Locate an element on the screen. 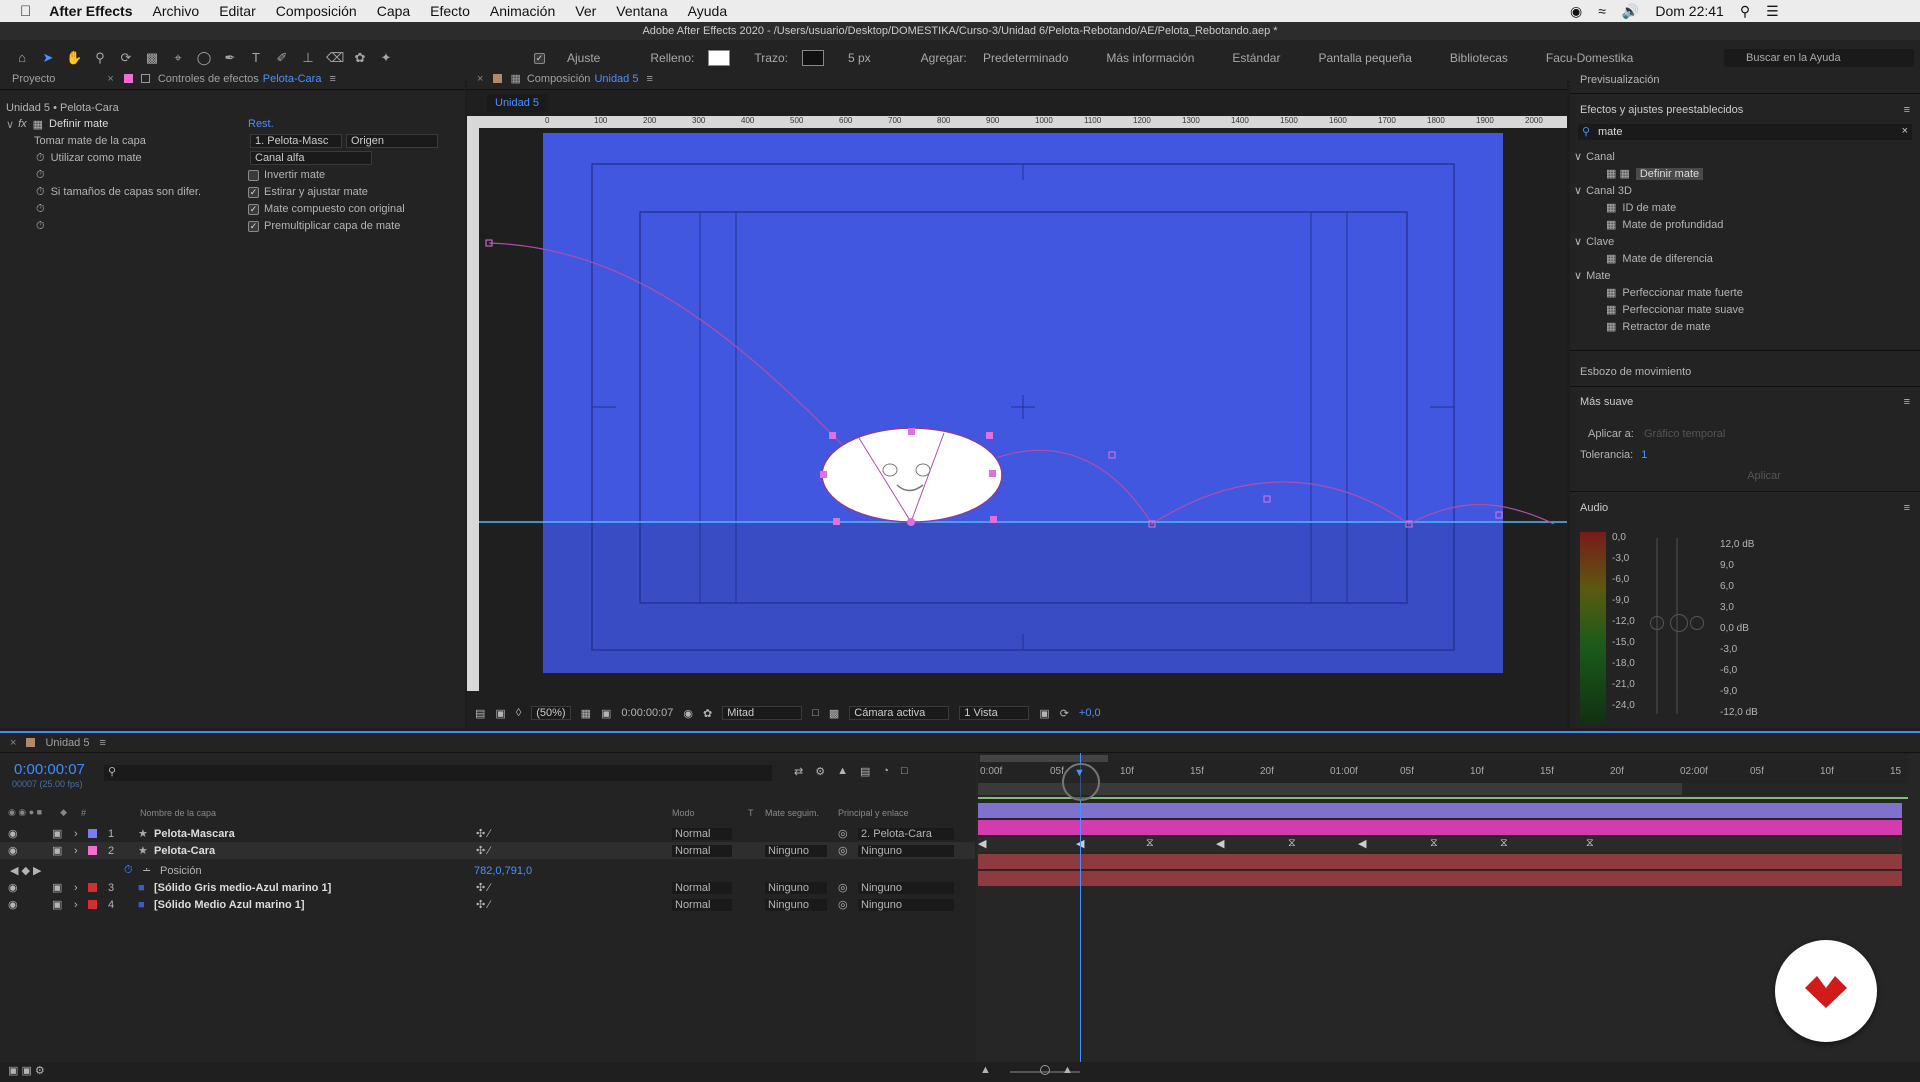 This screenshot has width=1920, height=1082. shy-icon: ▲ is located at coordinates (842, 771).